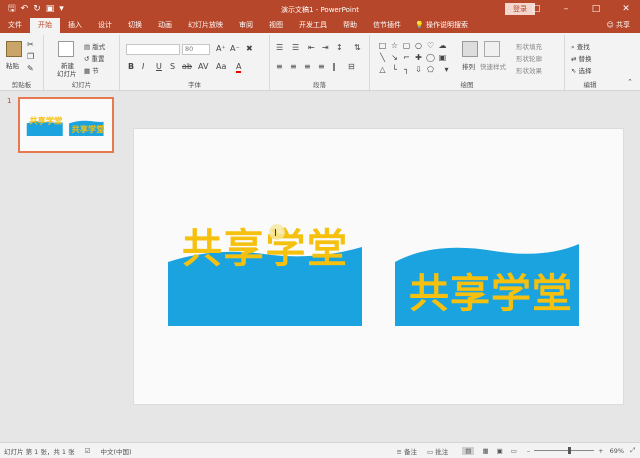 The image size is (640, 458). Describe the element at coordinates (313, 25) in the screenshot. I see `tab-developer: 开发工具` at that location.